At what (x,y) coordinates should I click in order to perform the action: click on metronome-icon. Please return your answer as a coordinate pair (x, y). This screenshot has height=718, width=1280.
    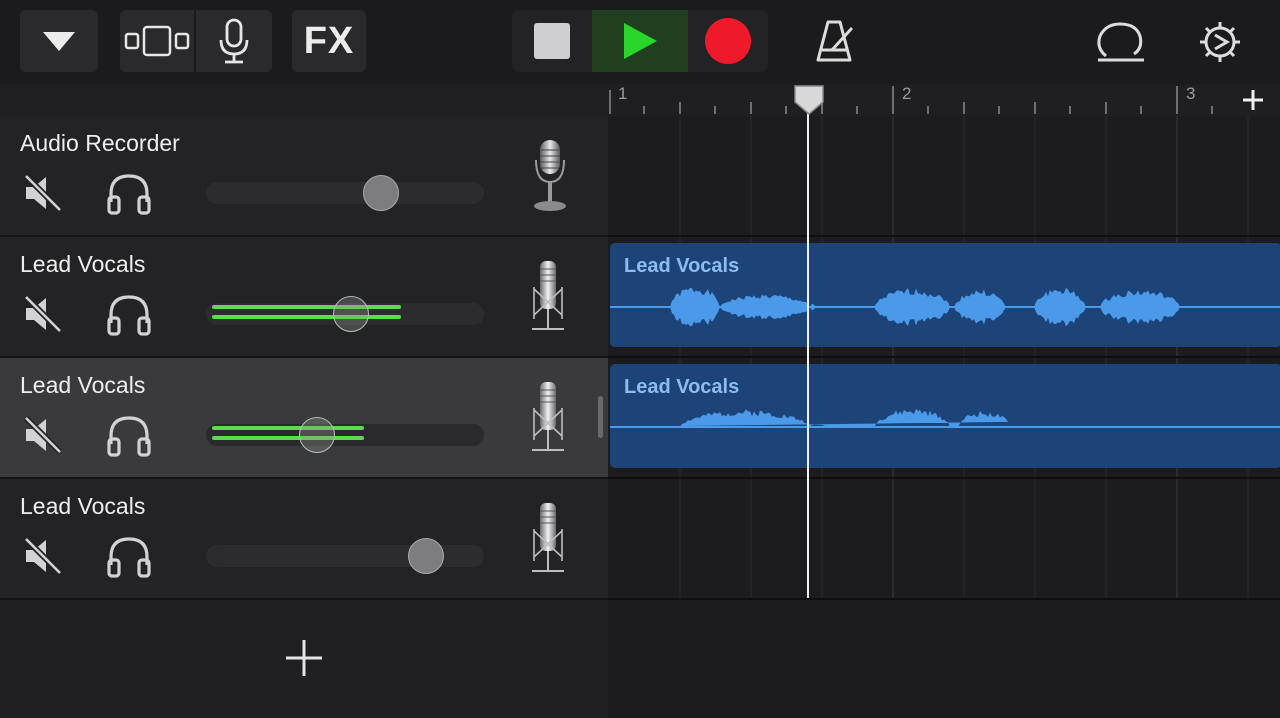
    Looking at the image, I should click on (835, 41).